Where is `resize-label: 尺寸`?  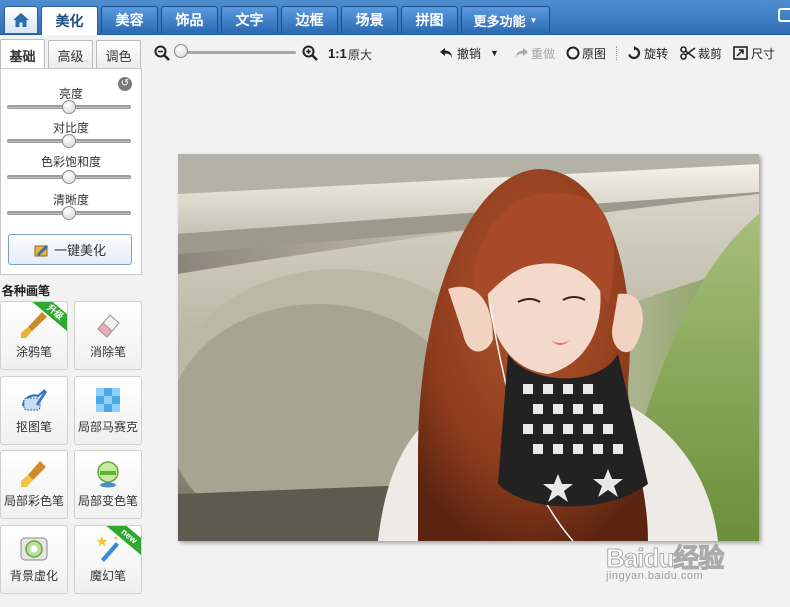
resize-label: 尺寸 is located at coordinates (763, 53).